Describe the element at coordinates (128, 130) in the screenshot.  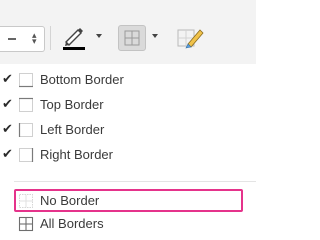
I see `menu-item-left-border: ✔ Left Border` at that location.